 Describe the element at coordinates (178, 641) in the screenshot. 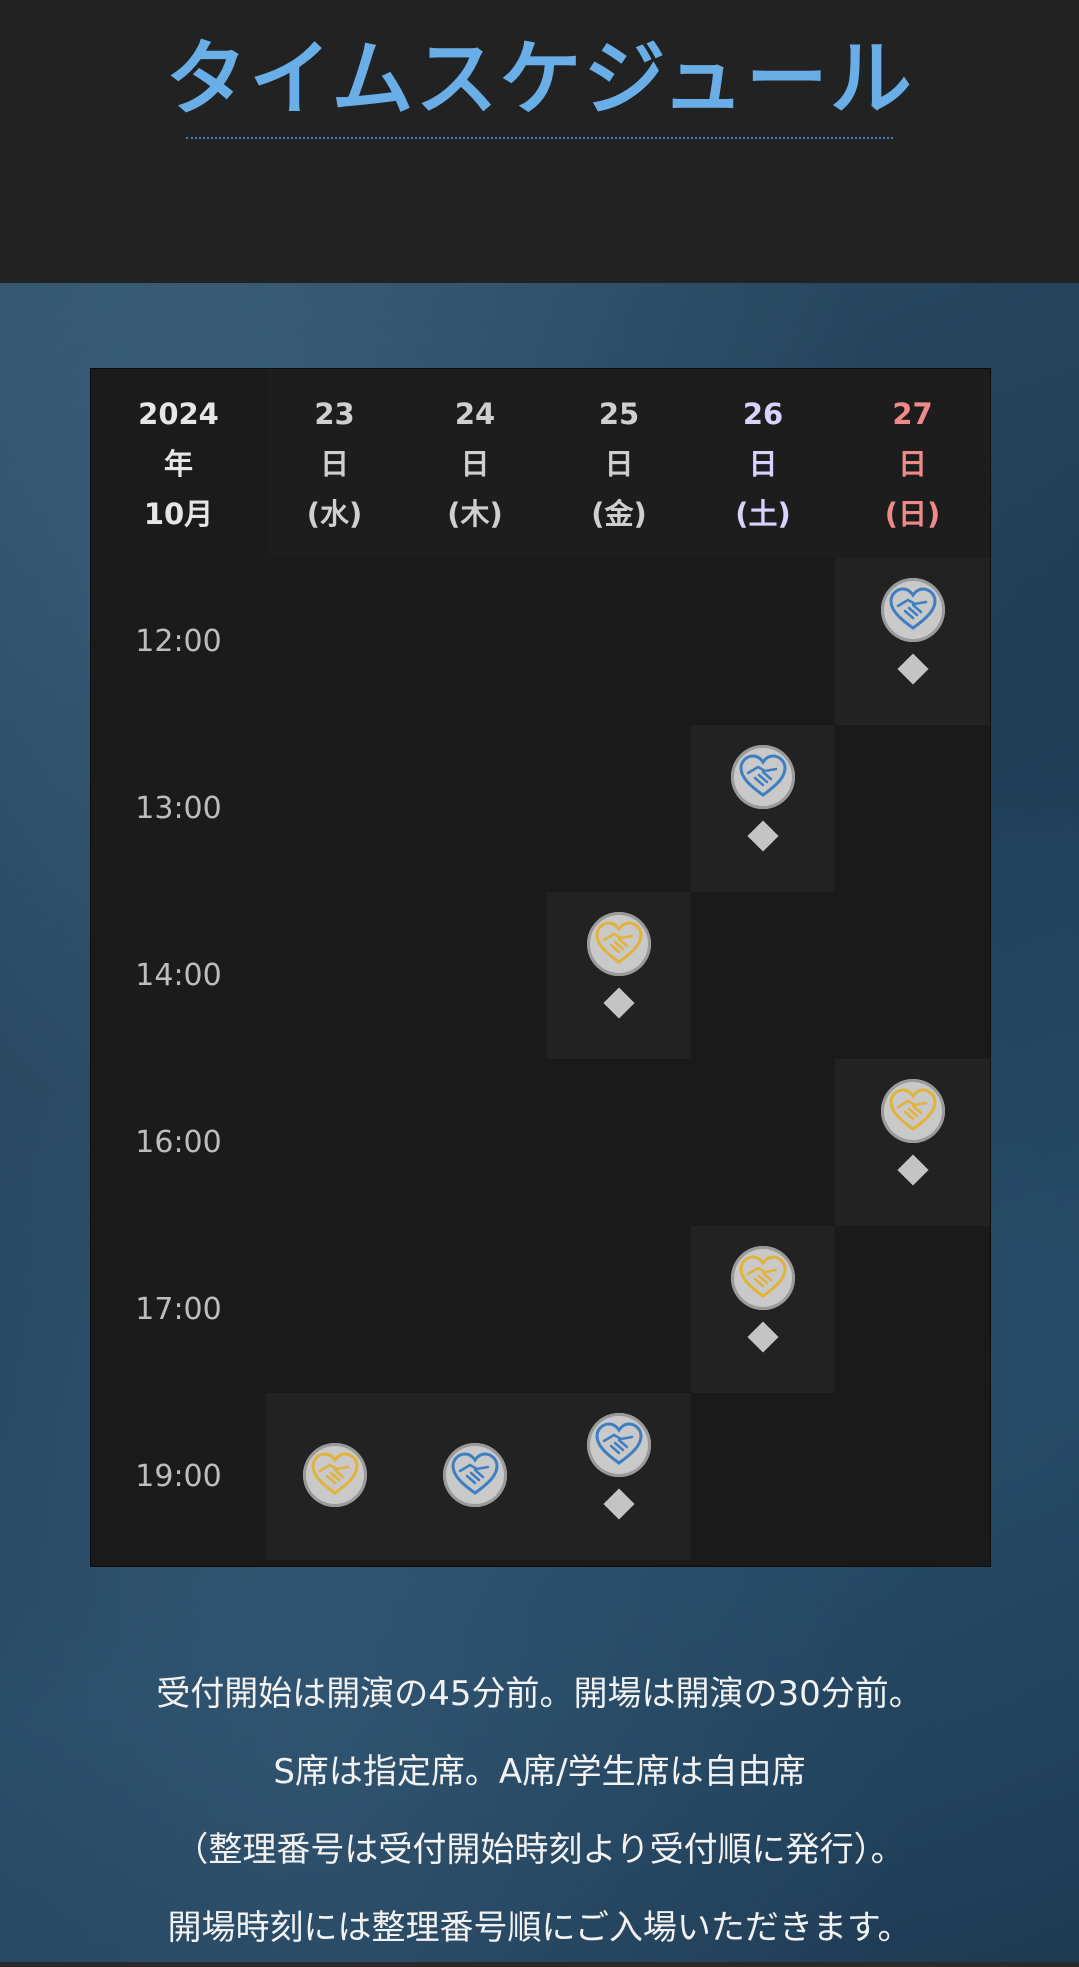

I see `time-label: 12:00` at that location.